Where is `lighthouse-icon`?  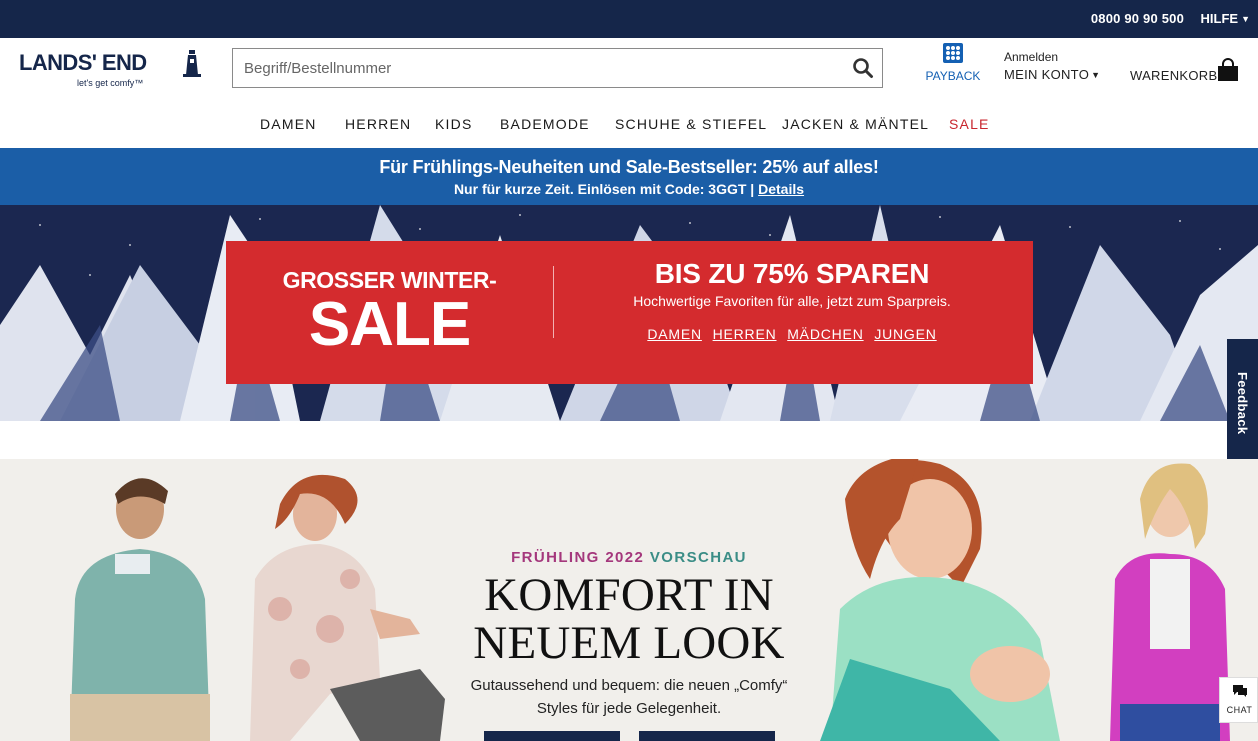
lighthouse-icon is located at coordinates (192, 63).